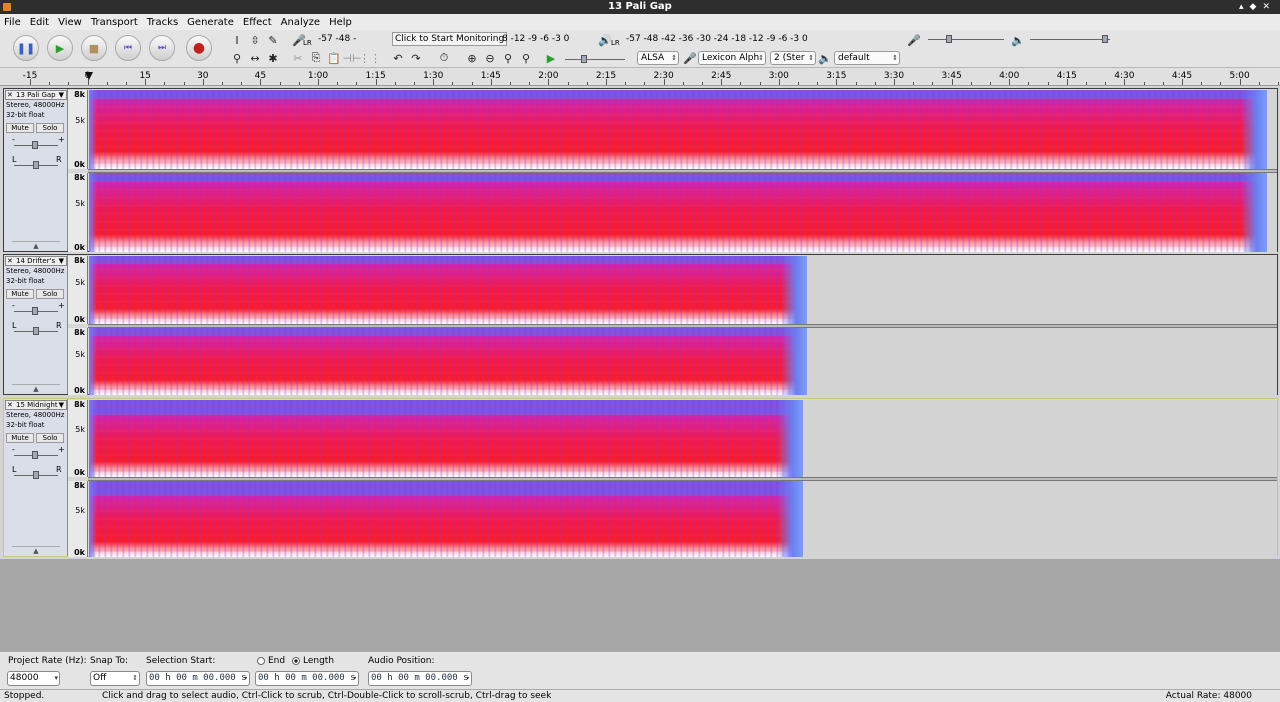  I want to click on menu-edit: Edit, so click(39, 22).